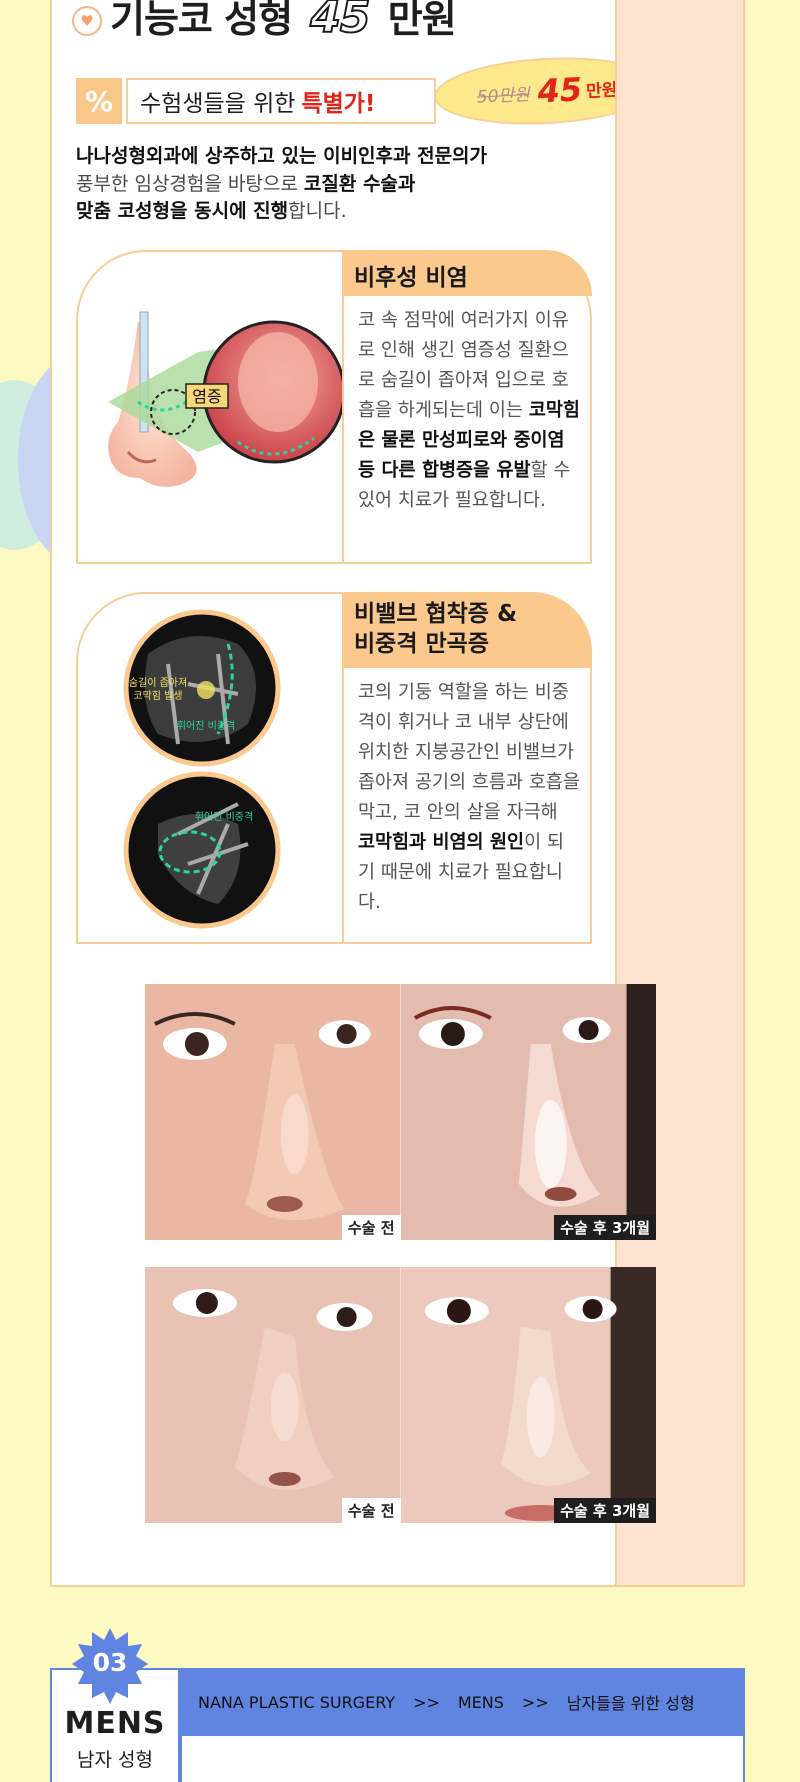  Describe the element at coordinates (87, 21) in the screenshot. I see `heart-icon: ♥` at that location.